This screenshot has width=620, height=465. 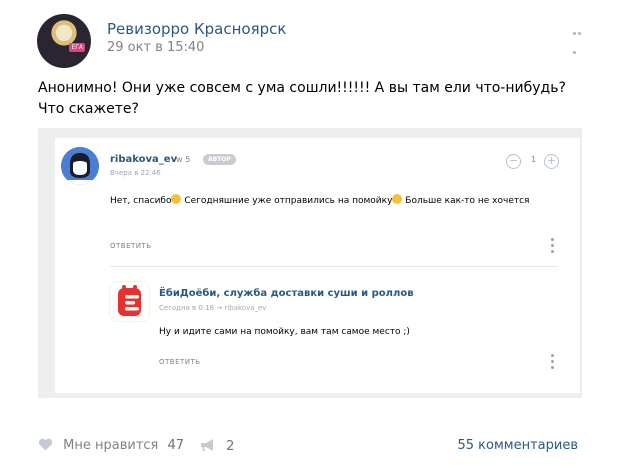 What do you see at coordinates (143, 159) in the screenshot?
I see `commenter-name: ribakova_ev` at bounding box center [143, 159].